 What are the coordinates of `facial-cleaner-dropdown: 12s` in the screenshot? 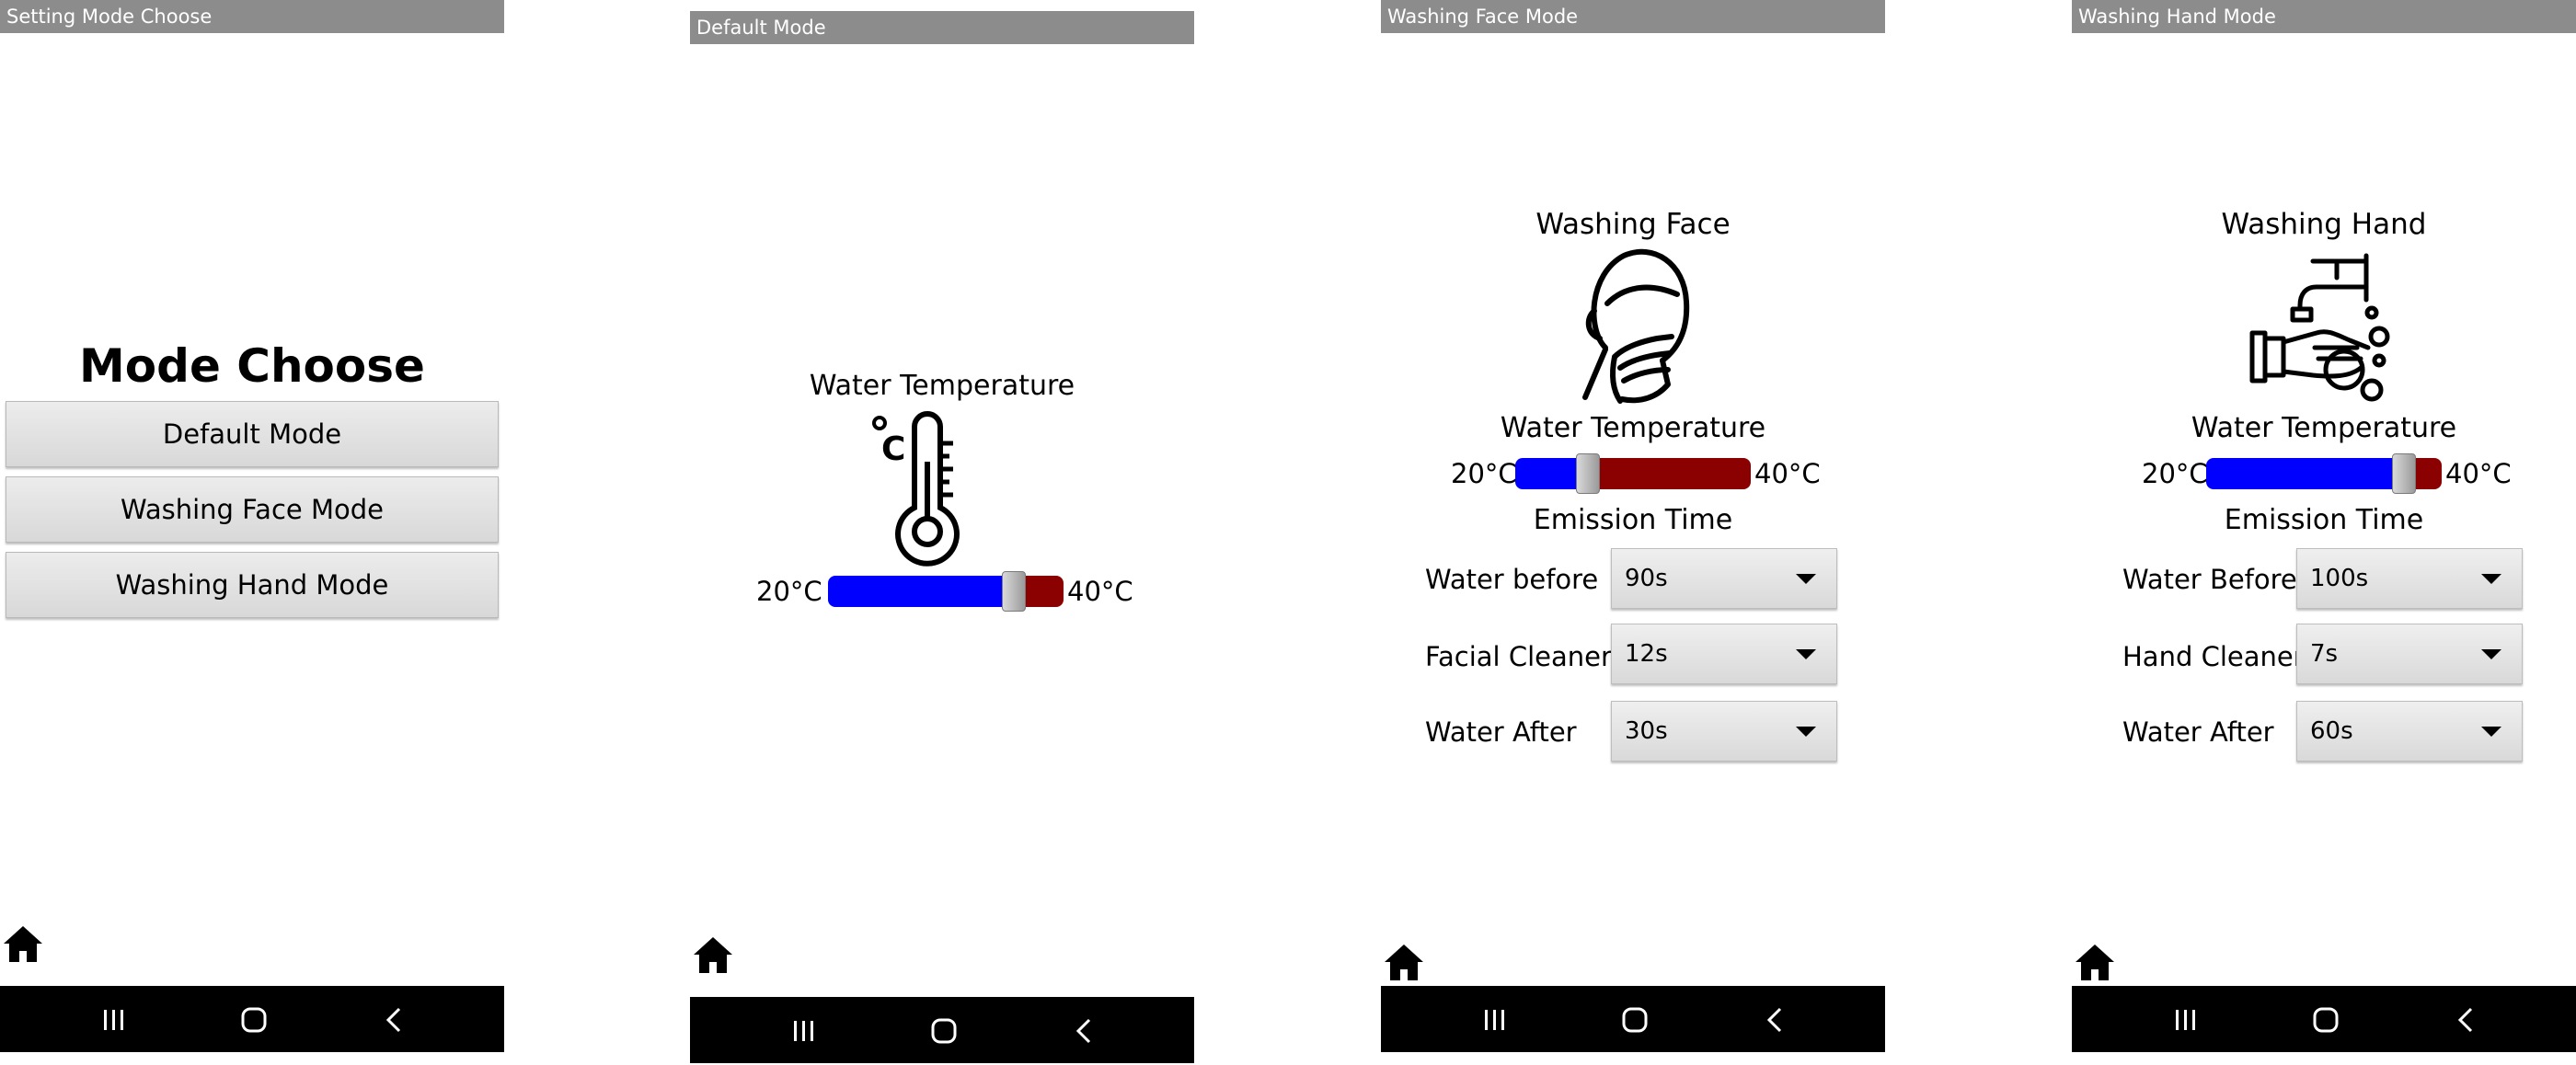 It's located at (1724, 654).